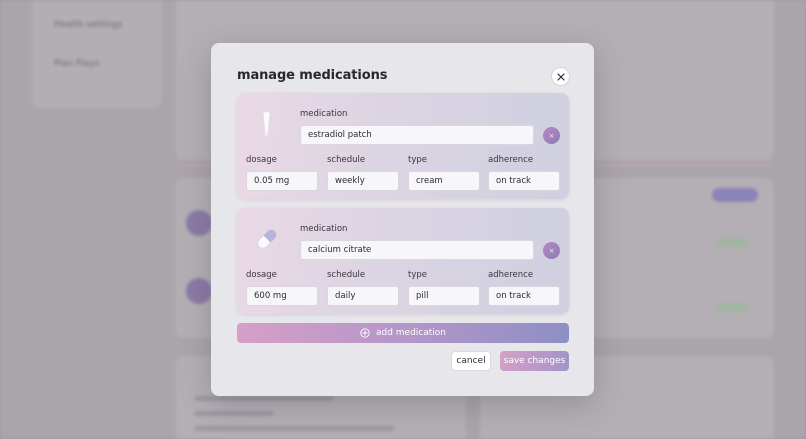 Image resolution: width=806 pixels, height=439 pixels. What do you see at coordinates (411, 333) in the screenshot?
I see `add-medication-label: add medication` at bounding box center [411, 333].